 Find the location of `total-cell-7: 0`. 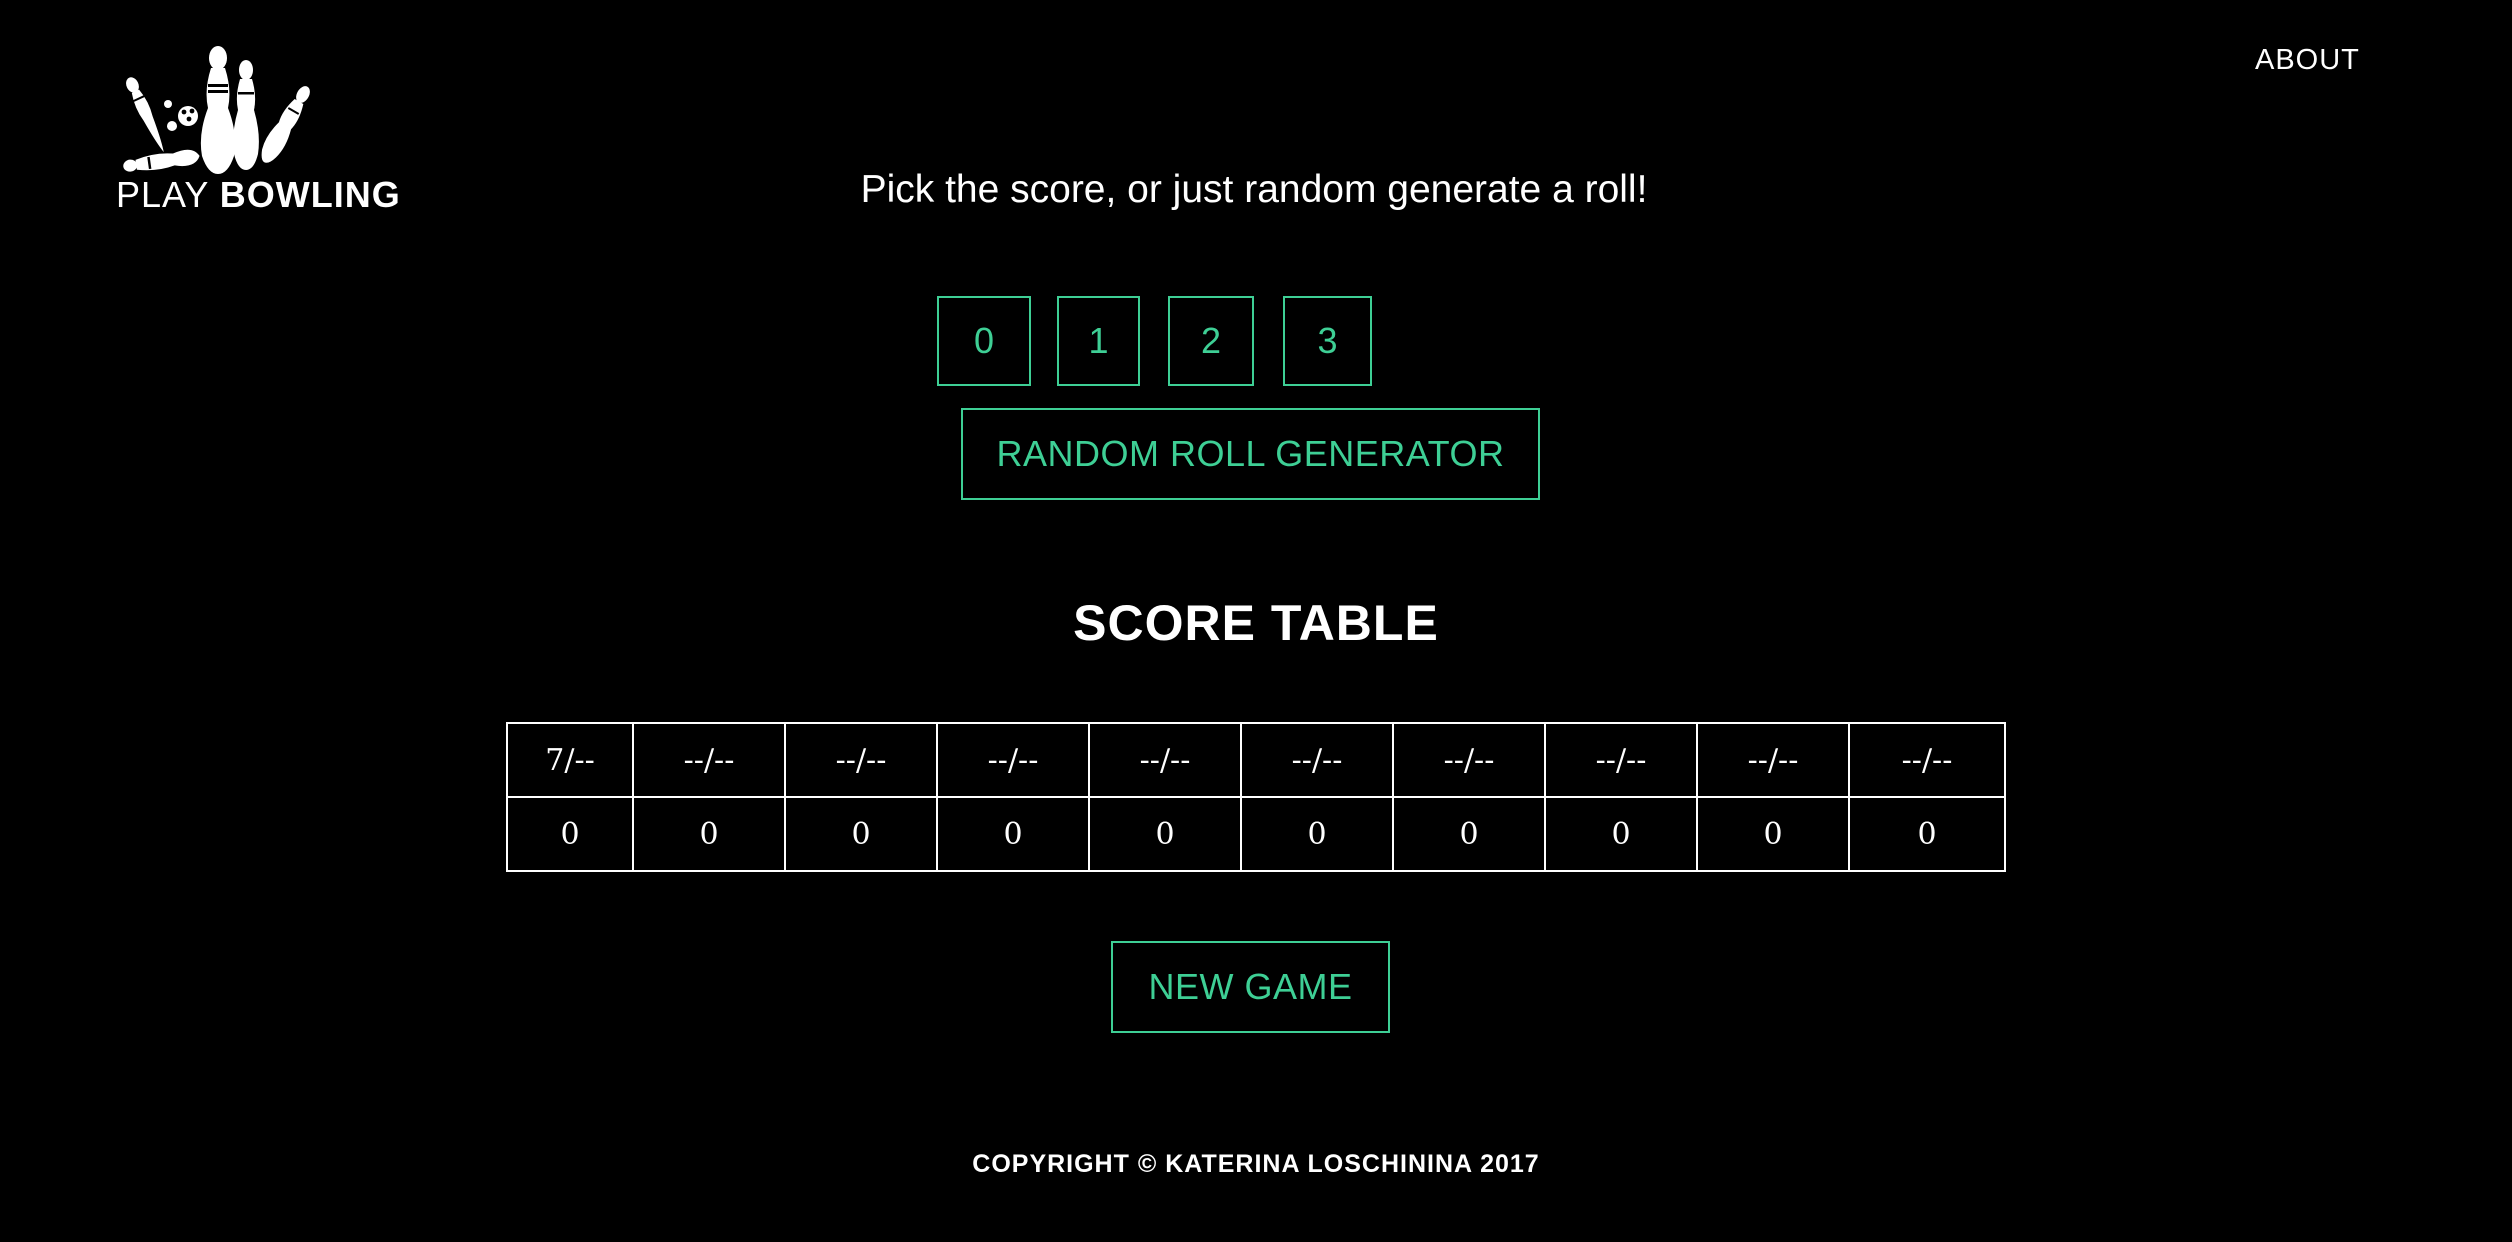

total-cell-7: 0 is located at coordinates (1469, 834).